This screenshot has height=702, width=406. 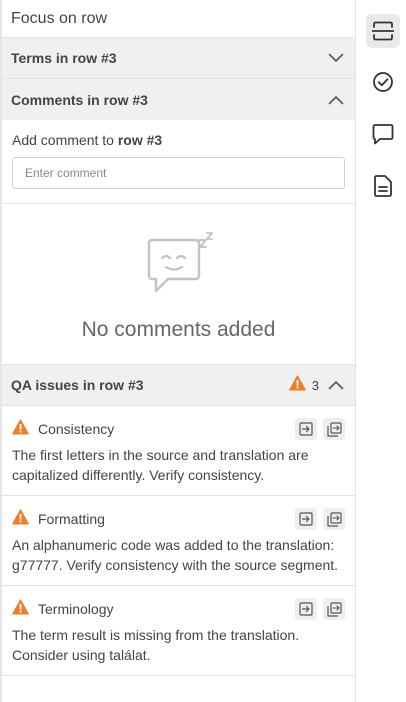 What do you see at coordinates (140, 140) in the screenshot?
I see `add-comment-row: row #3` at bounding box center [140, 140].